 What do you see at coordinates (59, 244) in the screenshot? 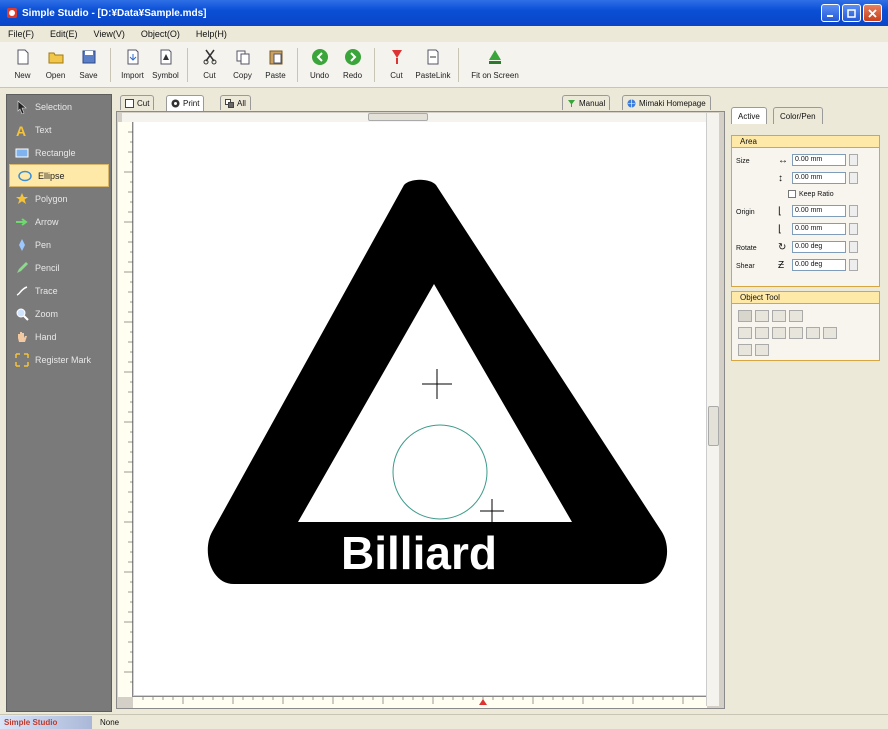
I see `tool-pen: Pen` at bounding box center [59, 244].